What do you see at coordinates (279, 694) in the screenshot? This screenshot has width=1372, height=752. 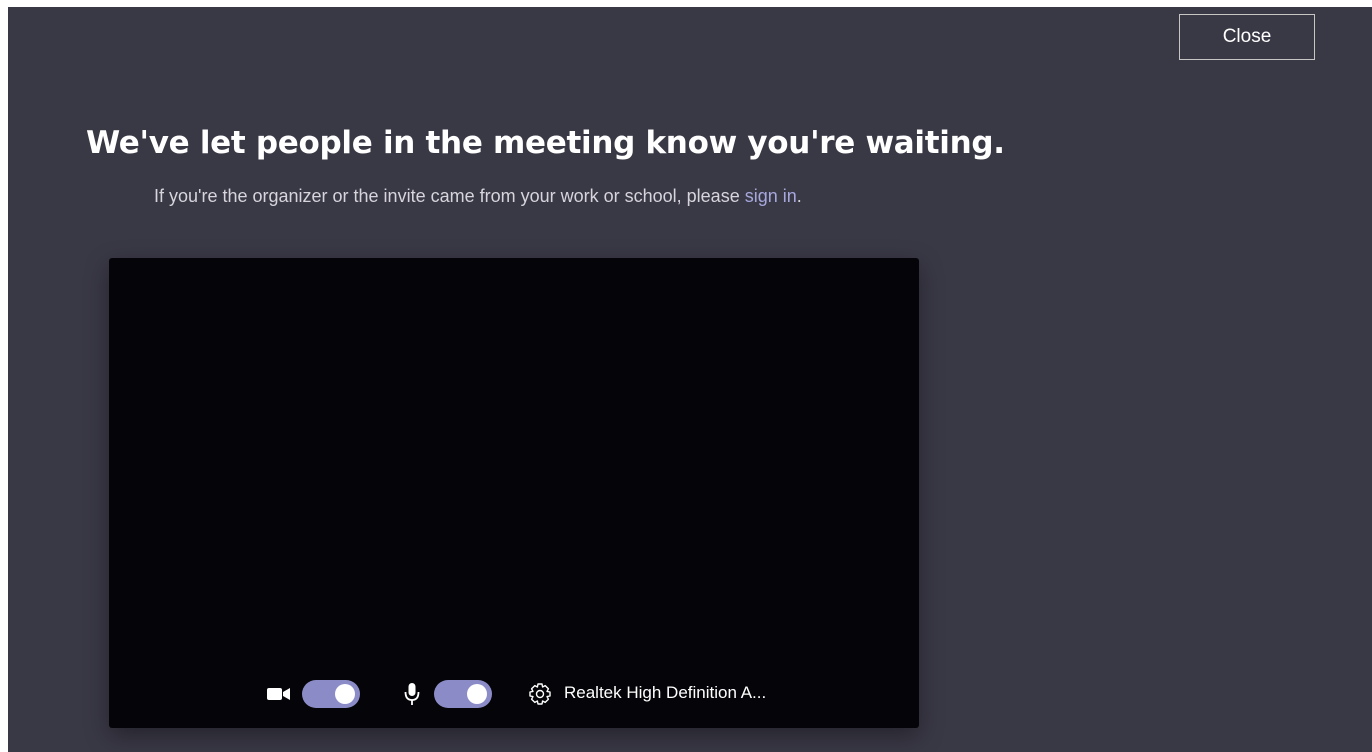 I see `video-camera-icon` at bounding box center [279, 694].